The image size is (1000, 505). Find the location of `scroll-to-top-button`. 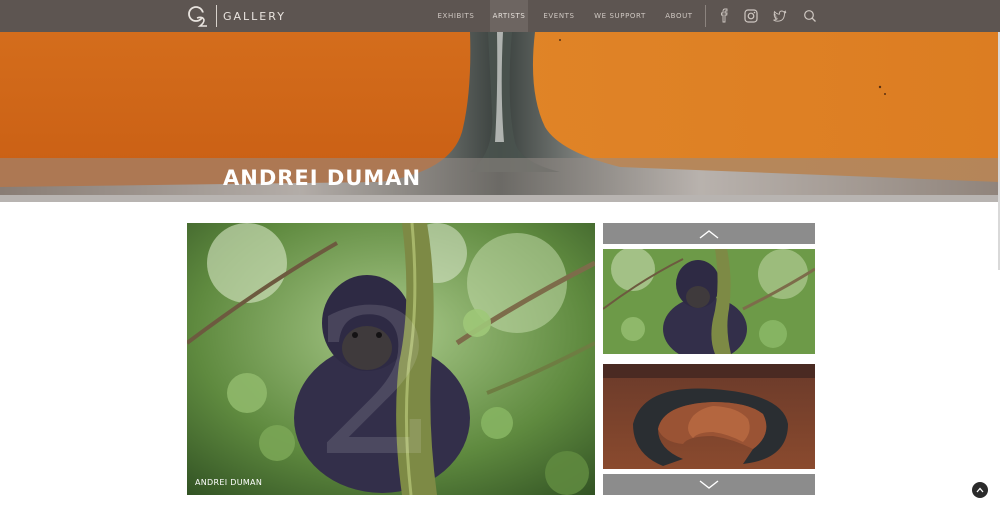

scroll-to-top-button is located at coordinates (980, 490).